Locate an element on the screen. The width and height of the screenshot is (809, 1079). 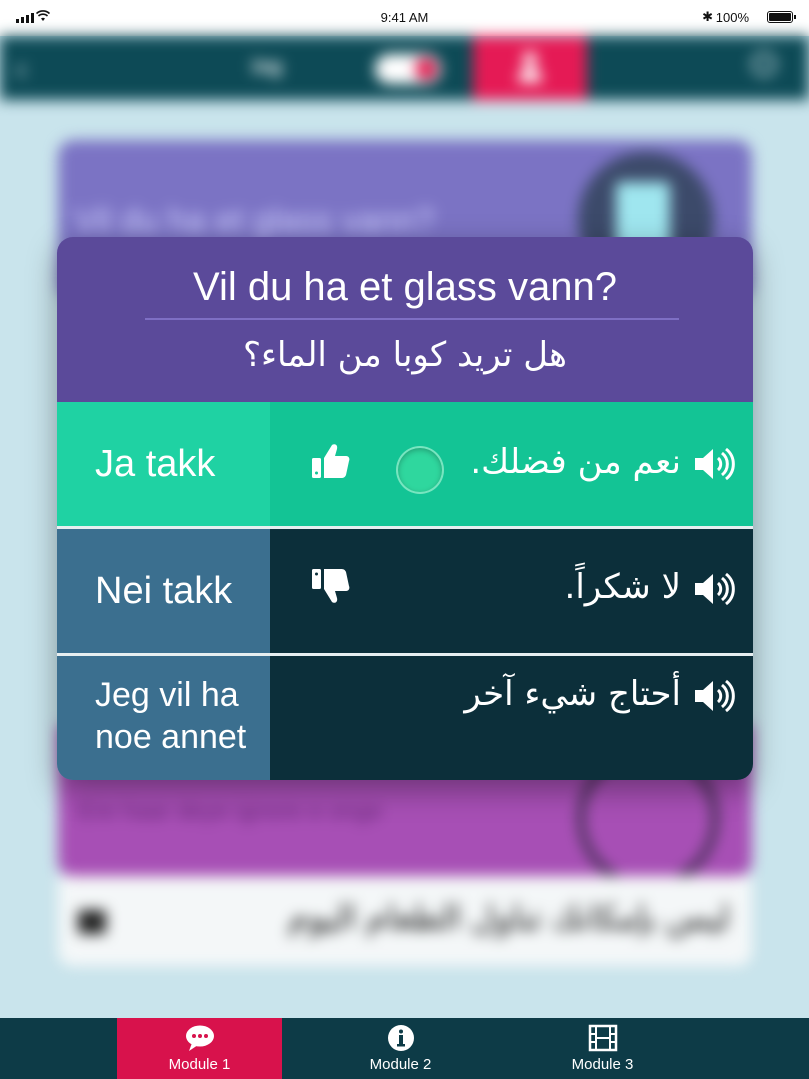
back-icon: ‹ is located at coordinates (21, 68).